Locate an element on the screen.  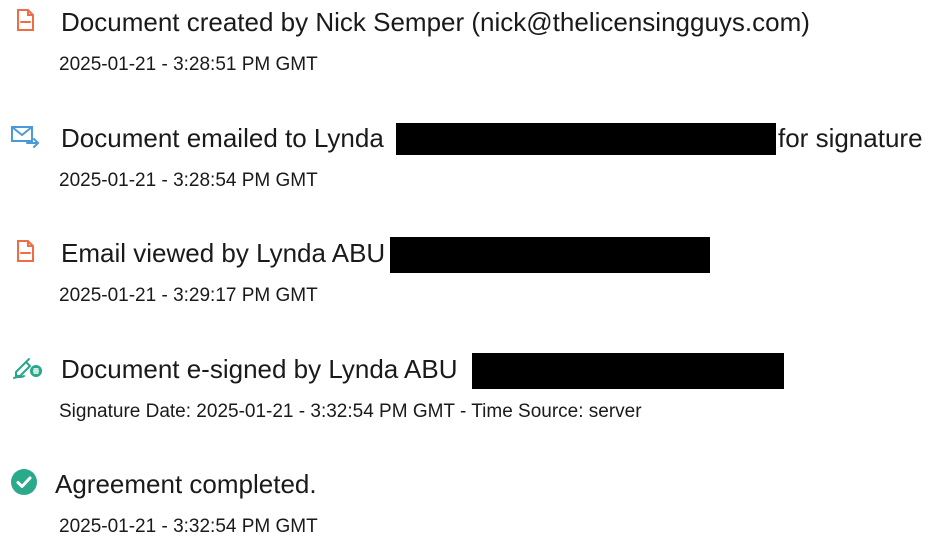
event-timestamp: 2025-01-21 - 3:28:54 PM GMT is located at coordinates (188, 180).